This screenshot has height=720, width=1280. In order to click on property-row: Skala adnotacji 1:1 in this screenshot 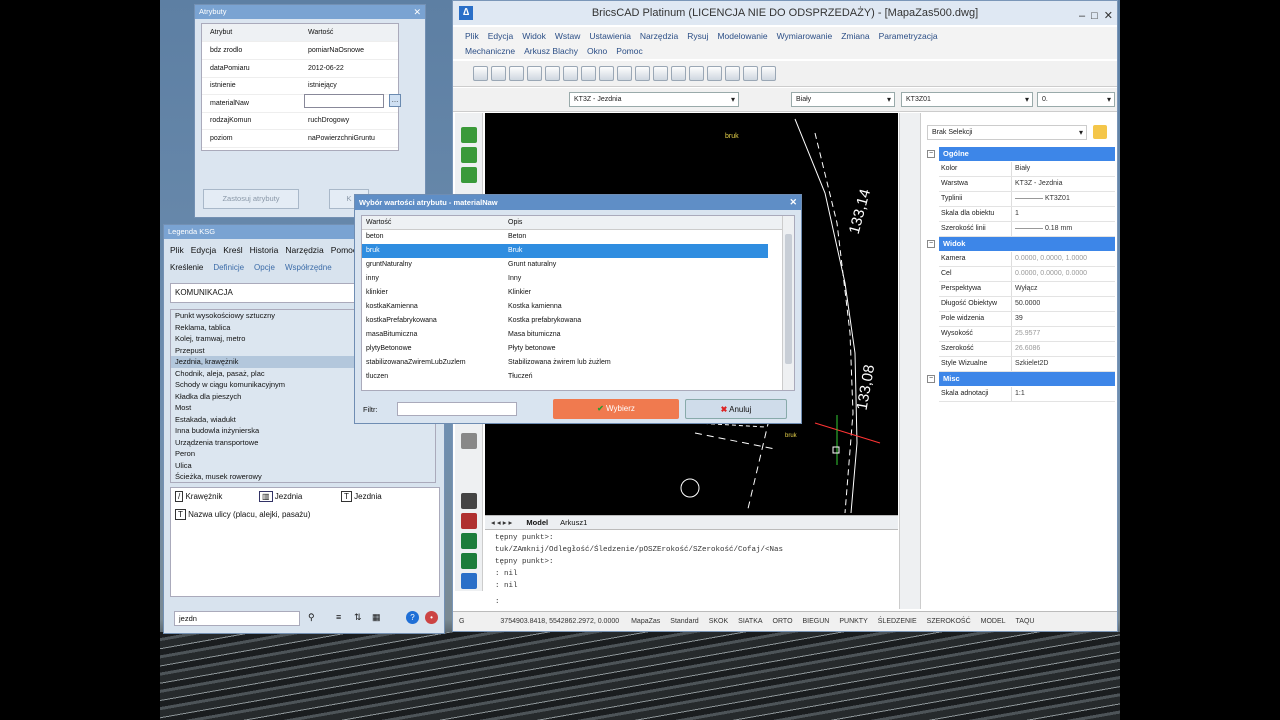, I will do `click(1027, 394)`.